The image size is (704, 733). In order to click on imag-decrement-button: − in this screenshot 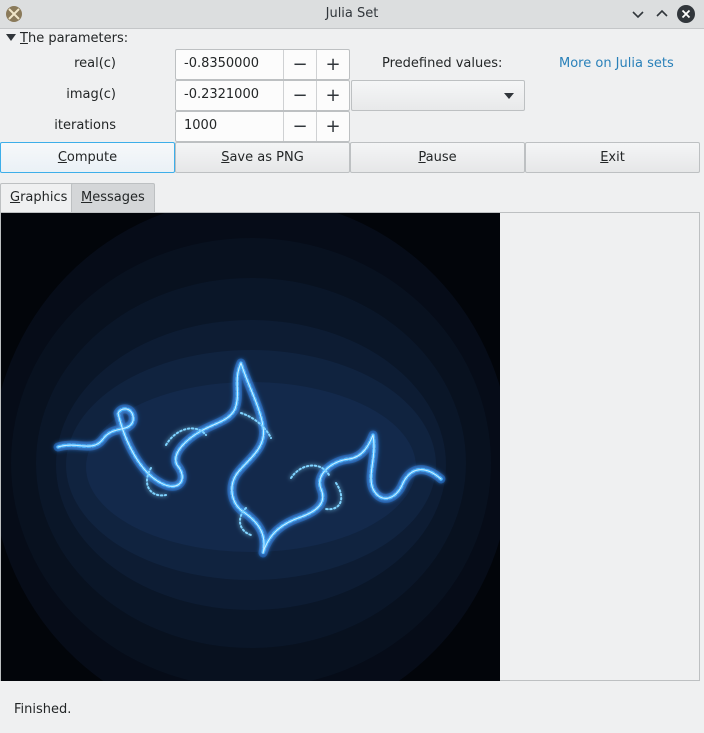, I will do `click(299, 95)`.